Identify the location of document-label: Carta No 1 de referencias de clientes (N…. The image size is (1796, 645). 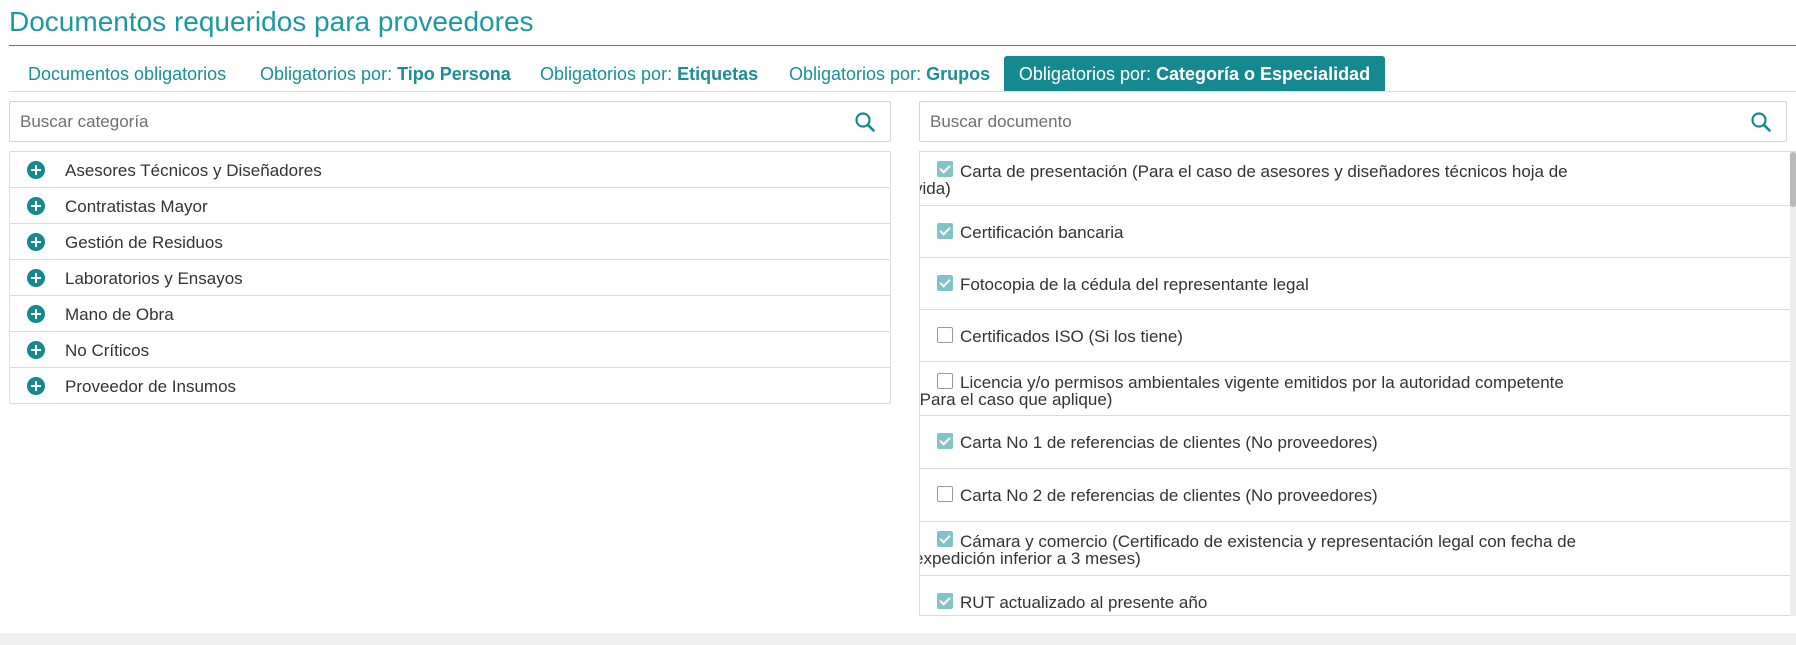
(1169, 442).